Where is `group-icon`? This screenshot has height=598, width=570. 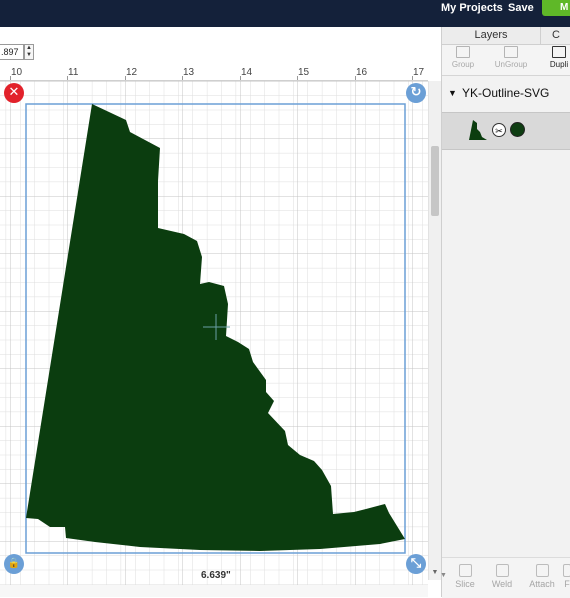 group-icon is located at coordinates (463, 52).